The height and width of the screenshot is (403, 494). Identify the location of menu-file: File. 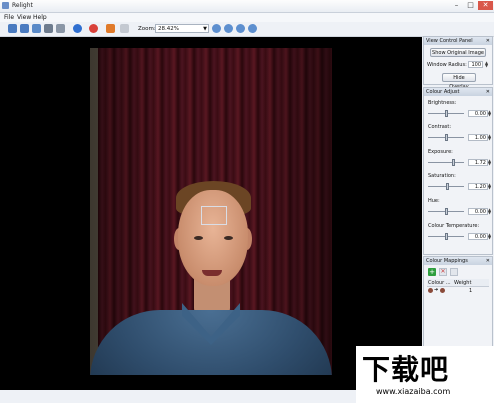
(9, 17).